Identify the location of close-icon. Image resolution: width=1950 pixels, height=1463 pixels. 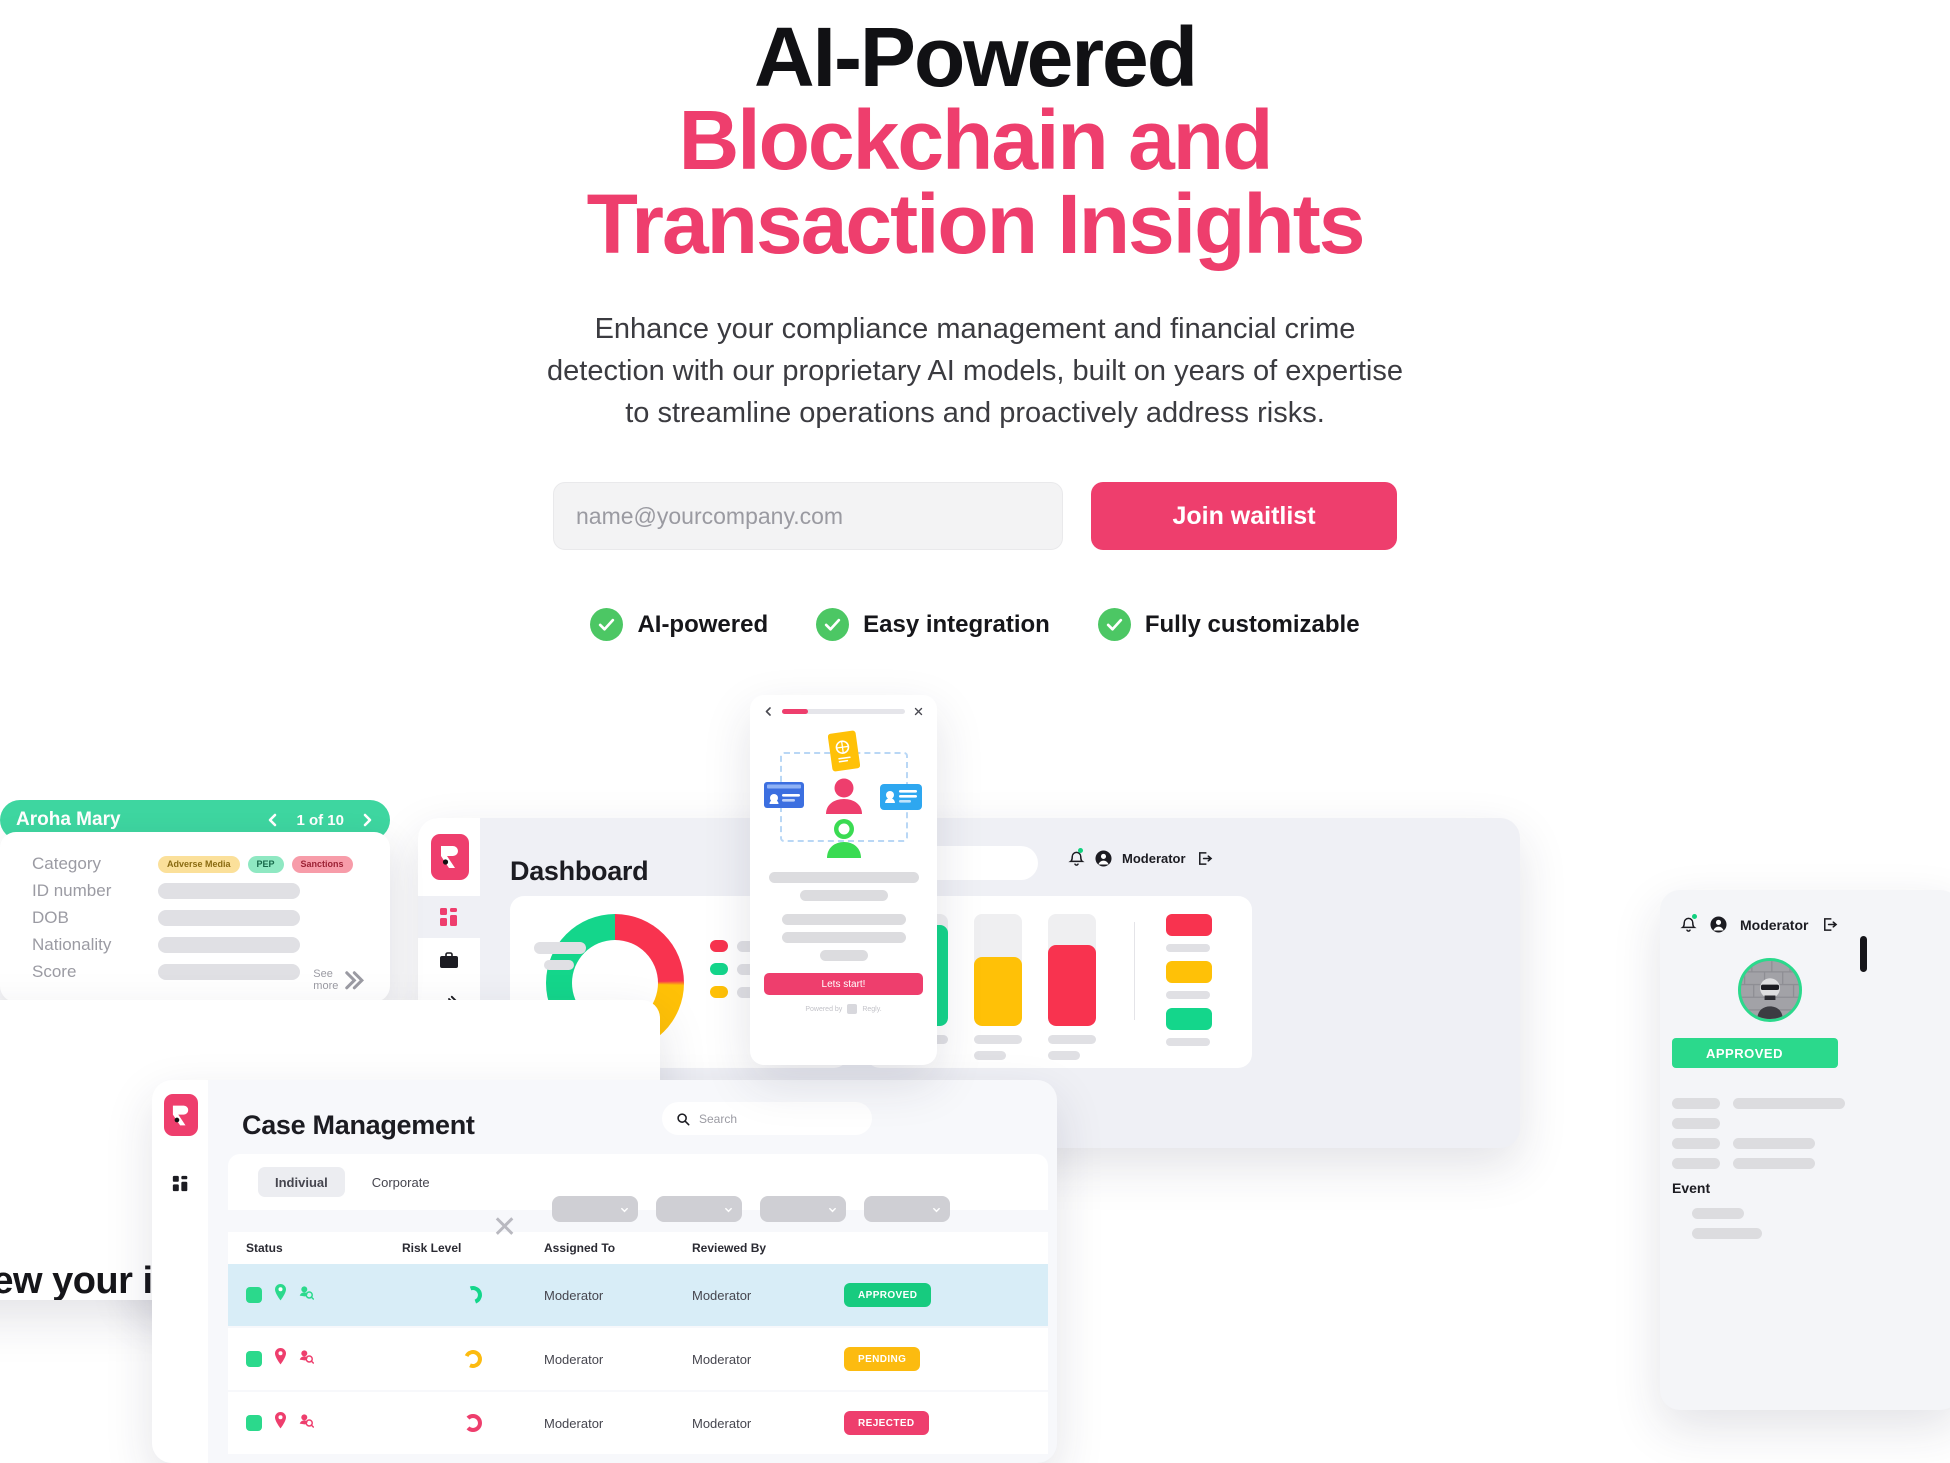
(918, 711).